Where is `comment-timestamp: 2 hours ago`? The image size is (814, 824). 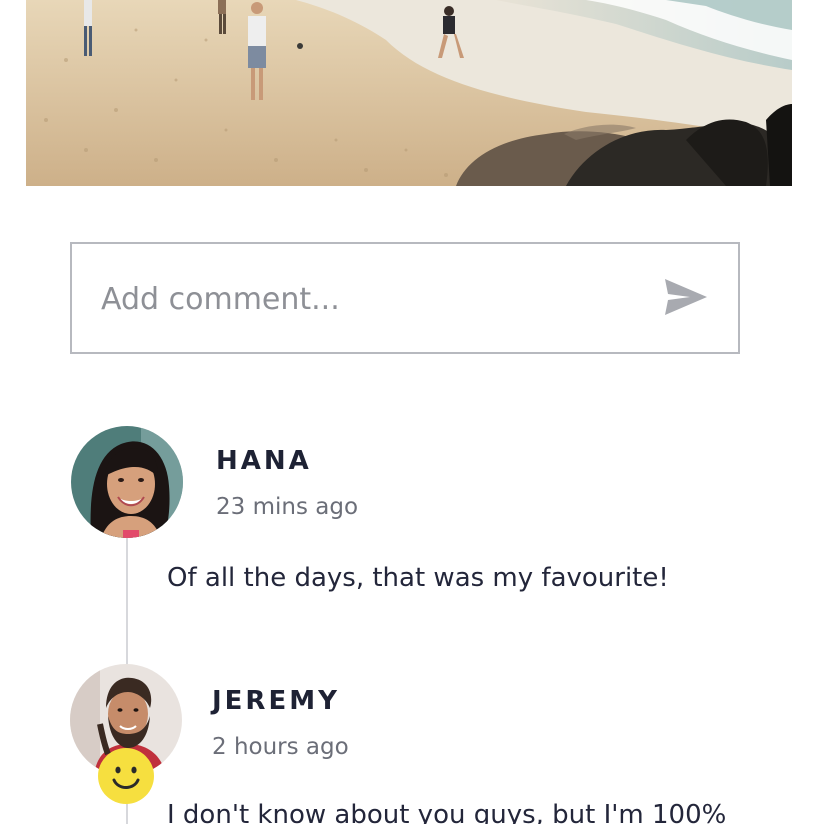 comment-timestamp: 2 hours ago is located at coordinates (280, 747).